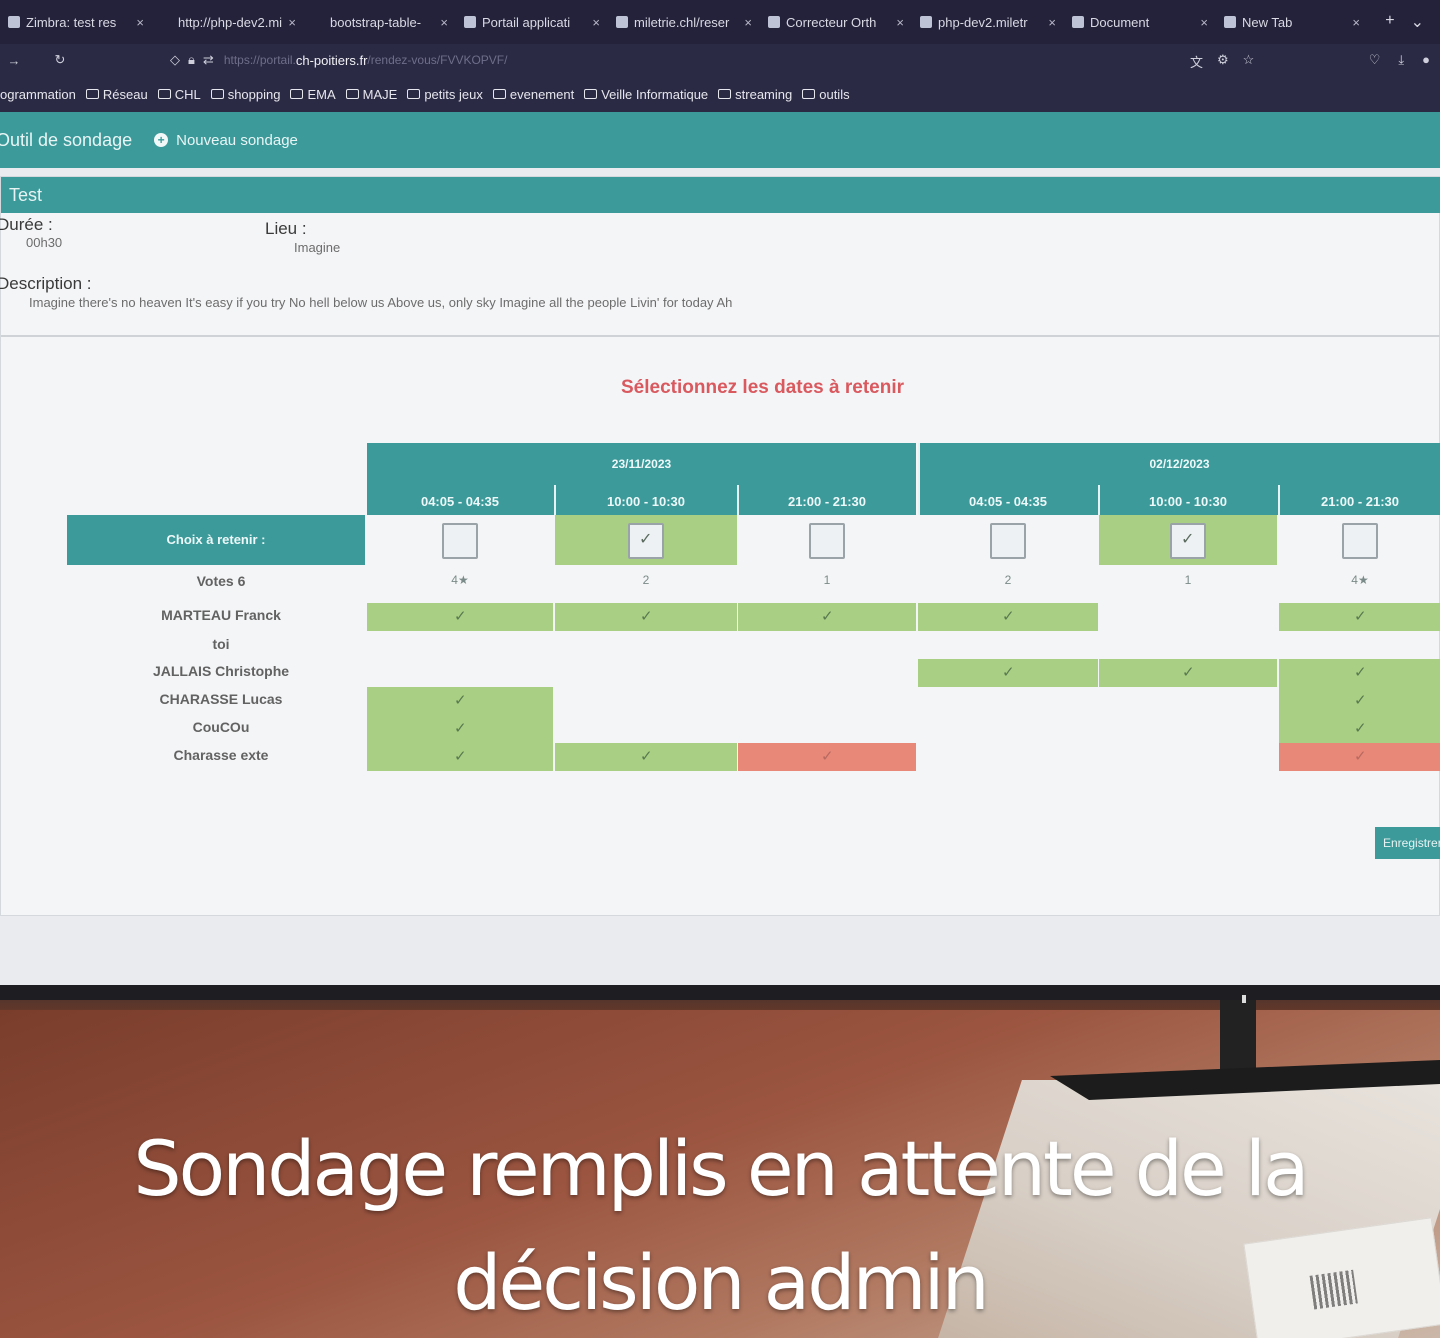 This screenshot has width=1440, height=1338. What do you see at coordinates (445, 94) in the screenshot?
I see `bookmark-item: petits jeux` at bounding box center [445, 94].